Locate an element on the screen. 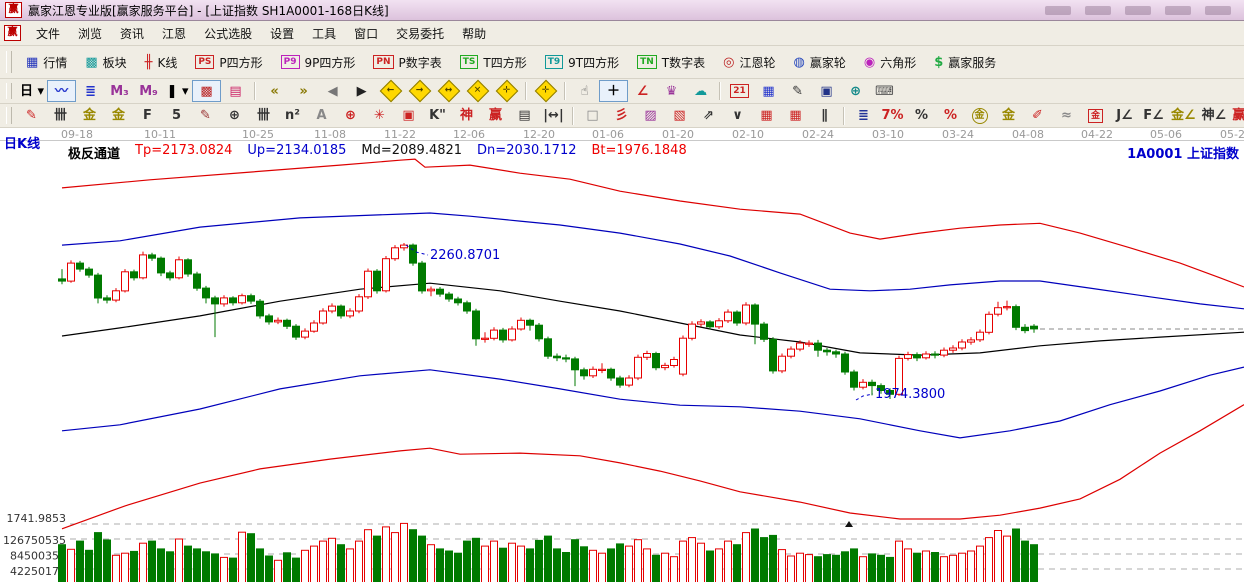 The height and width of the screenshot is (582, 1244). calendar-21-icon: 21 is located at coordinates (739, 91).